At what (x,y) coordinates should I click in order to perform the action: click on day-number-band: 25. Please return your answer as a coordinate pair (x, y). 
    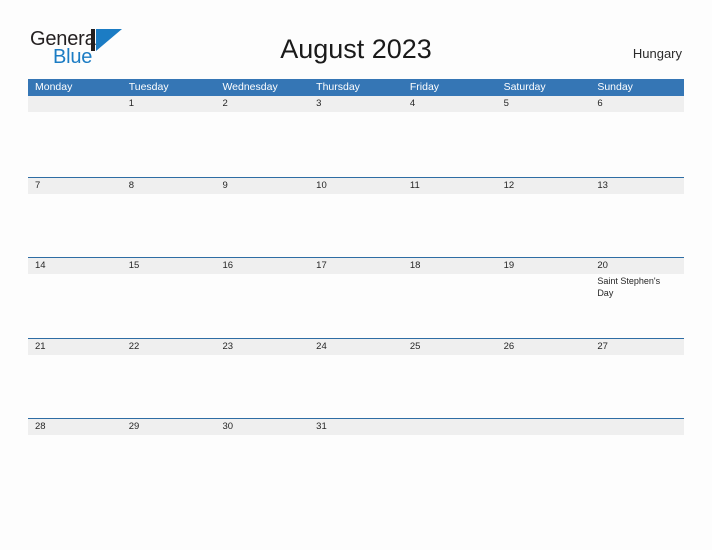
    Looking at the image, I should click on (449, 346).